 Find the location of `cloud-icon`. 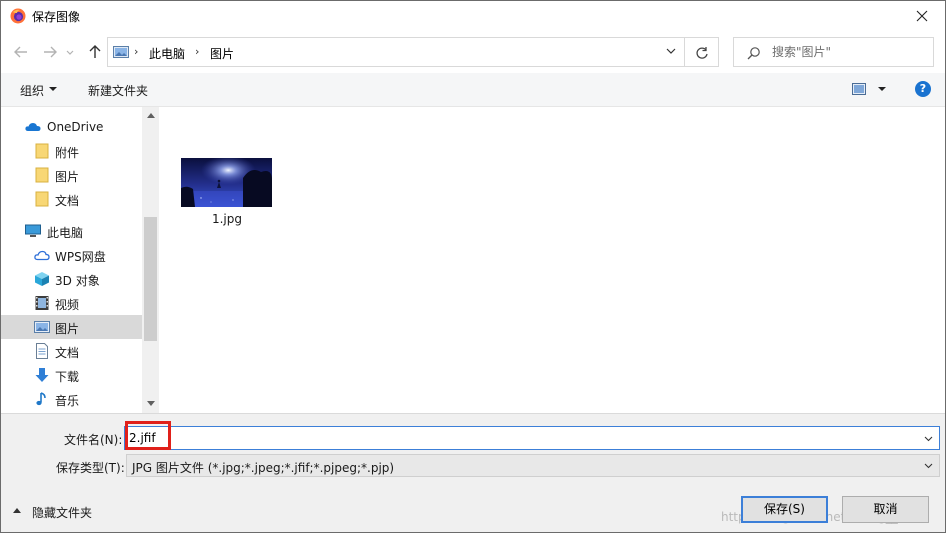

cloud-icon is located at coordinates (33, 127).